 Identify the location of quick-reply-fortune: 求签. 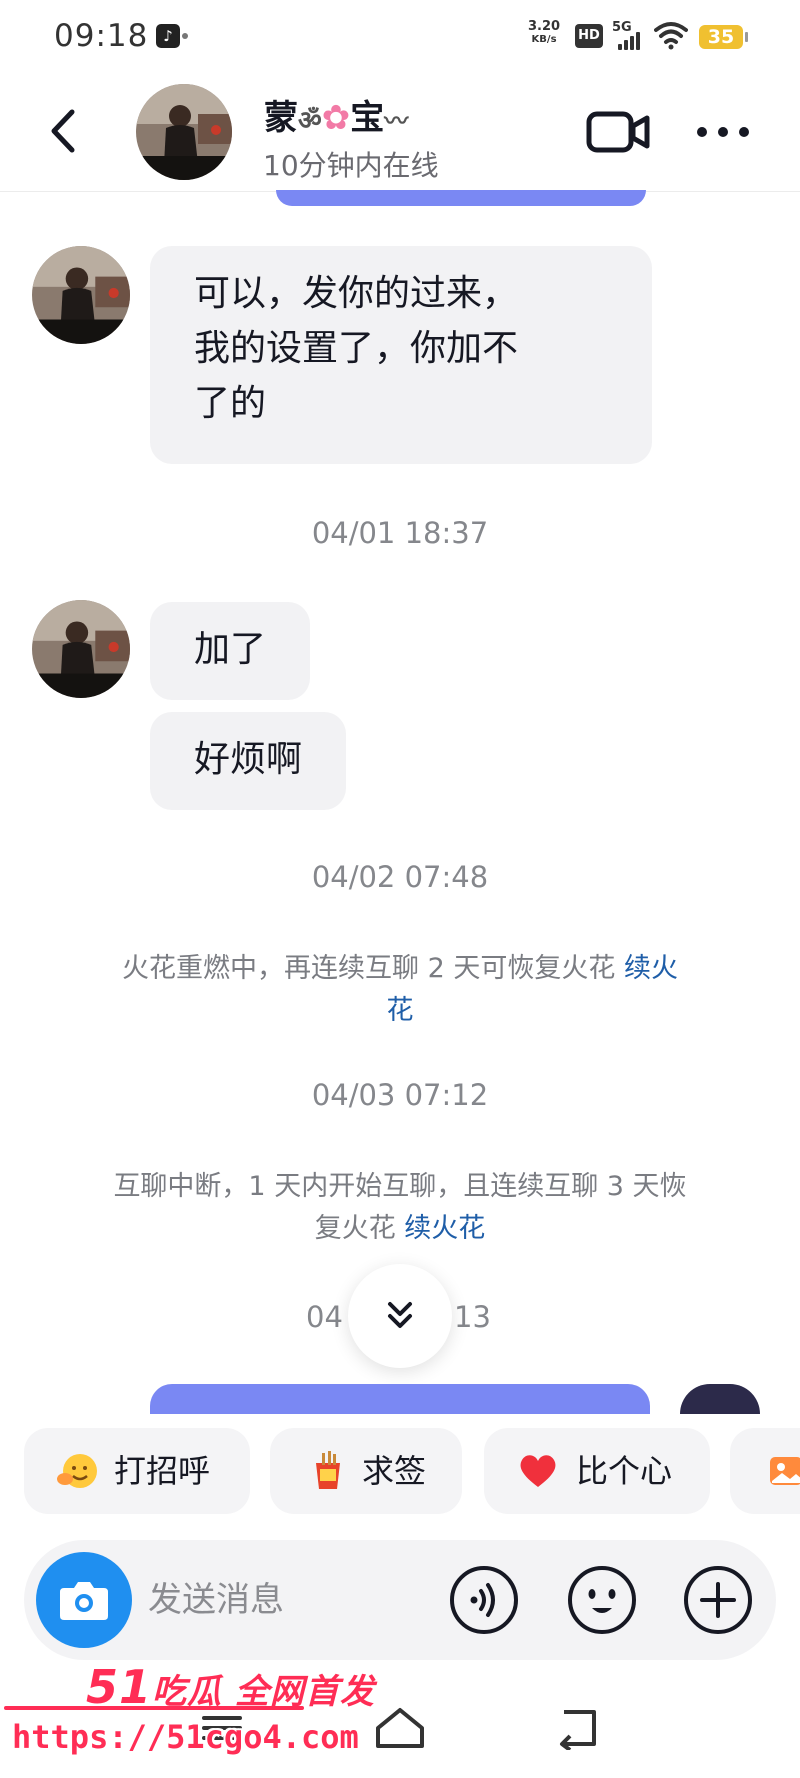
(366, 1471).